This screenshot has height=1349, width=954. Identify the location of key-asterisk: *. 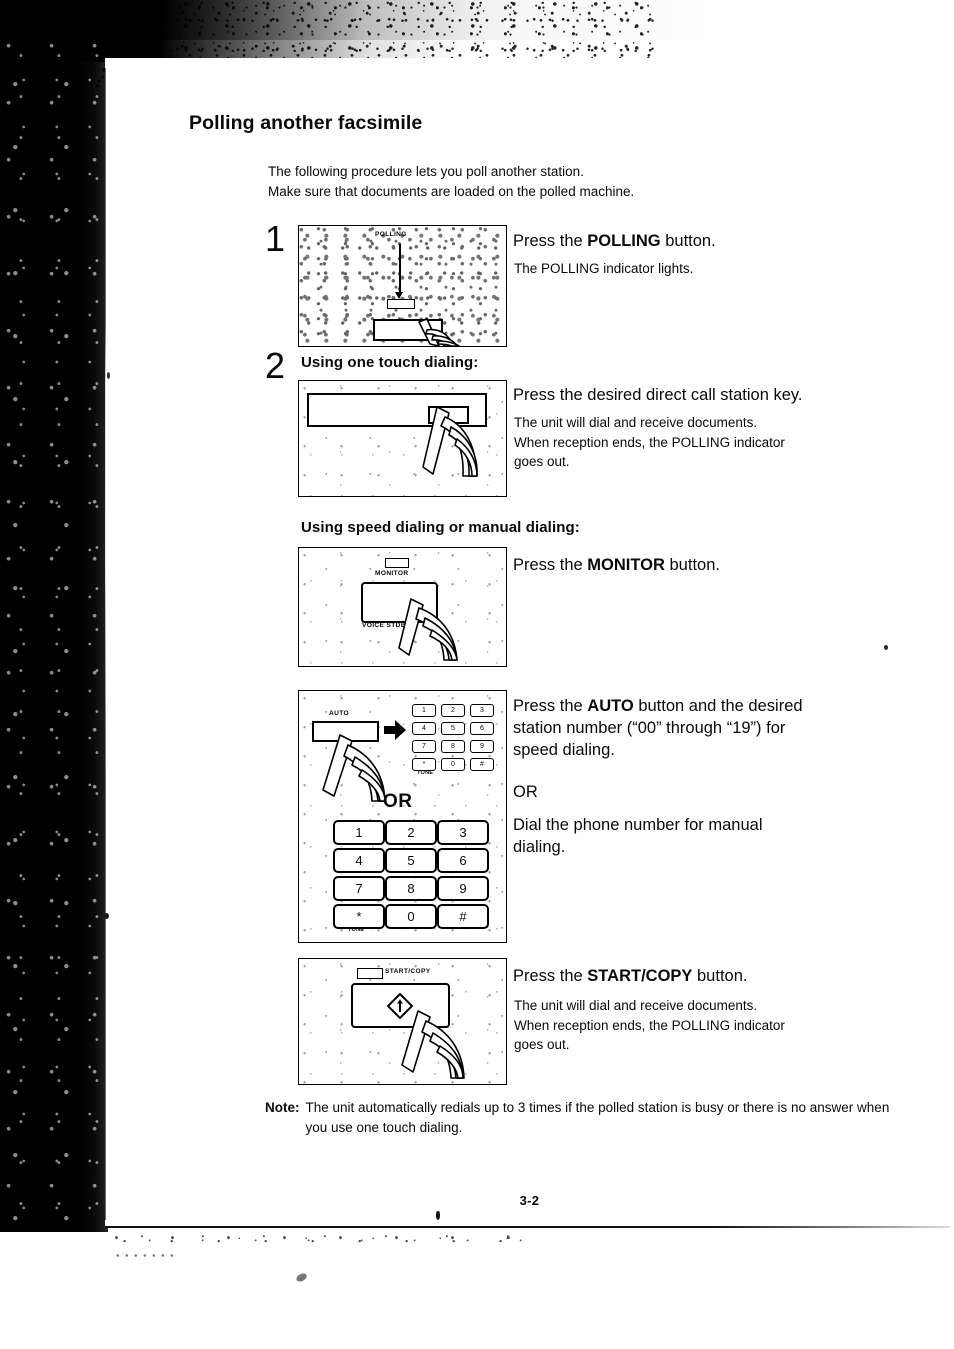
(359, 916).